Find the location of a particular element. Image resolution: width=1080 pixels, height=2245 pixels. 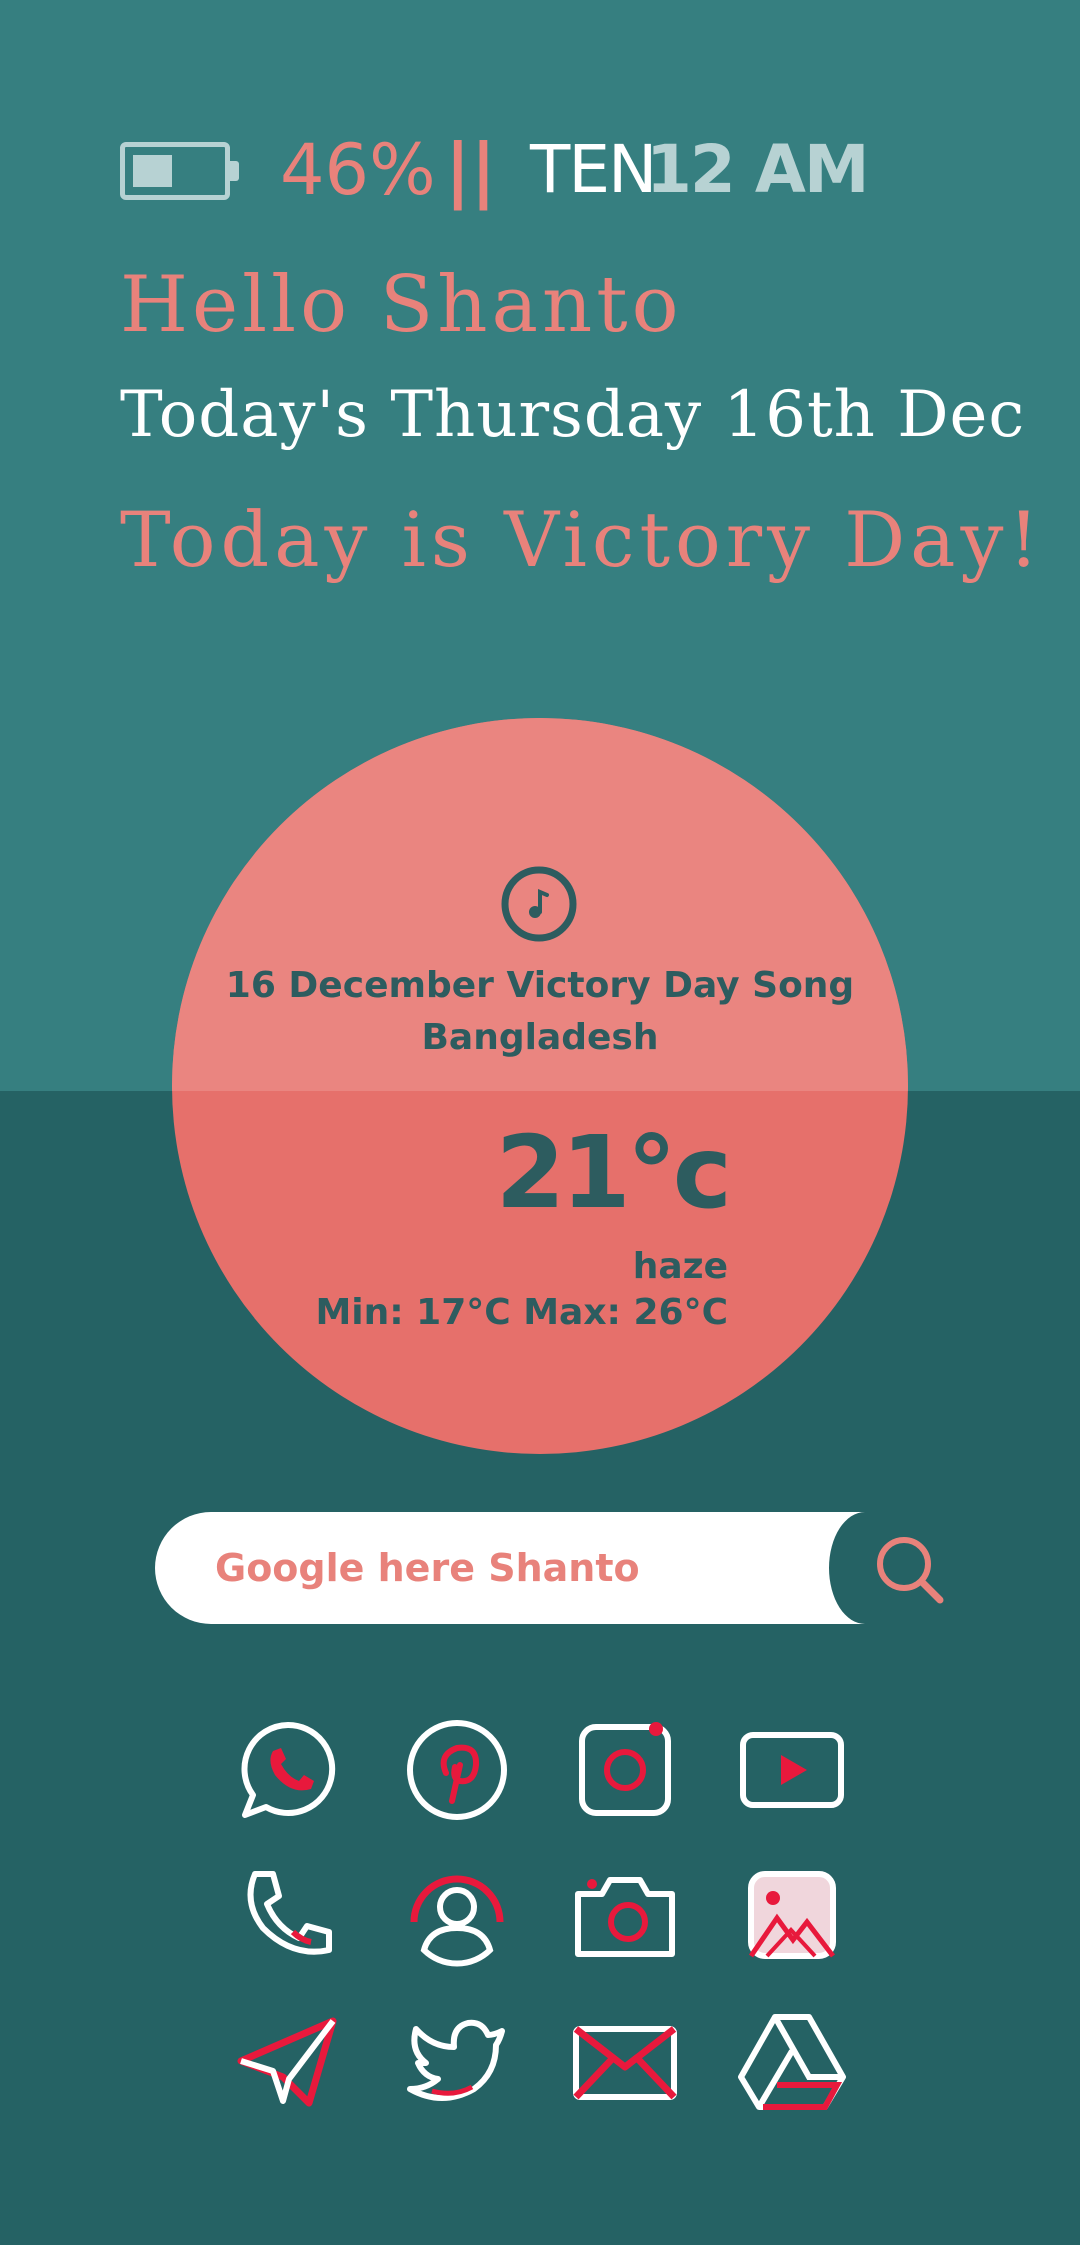

whatsapp-icon is located at coordinates (288, 1770).